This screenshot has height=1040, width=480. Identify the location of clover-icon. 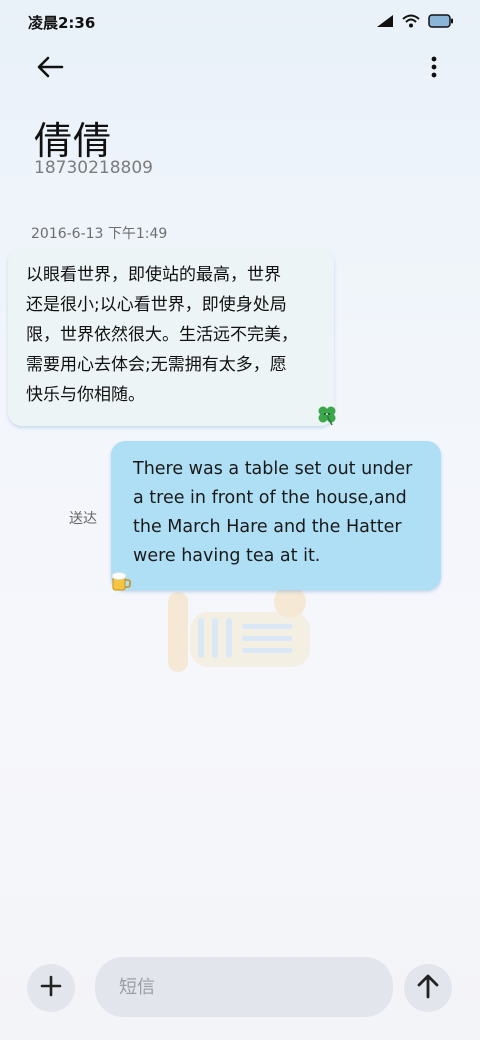
(327, 415).